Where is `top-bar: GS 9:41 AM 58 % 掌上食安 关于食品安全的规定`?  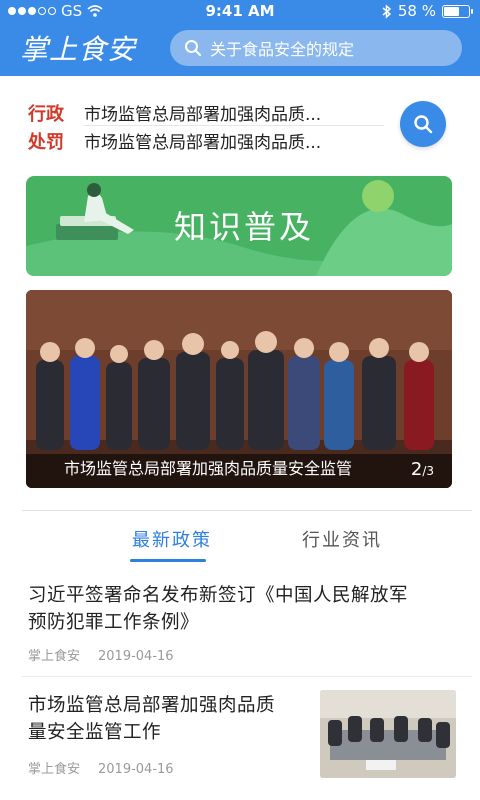
top-bar: GS 9:41 AM 58 % 掌上食安 关于食品安全的规定 is located at coordinates (240, 38).